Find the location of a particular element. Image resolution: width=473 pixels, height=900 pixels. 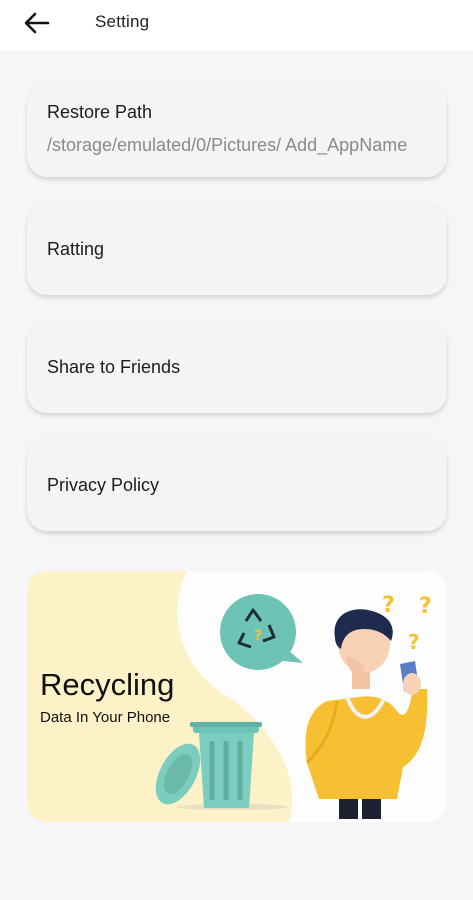

arrow-left-icon is located at coordinates (37, 23).